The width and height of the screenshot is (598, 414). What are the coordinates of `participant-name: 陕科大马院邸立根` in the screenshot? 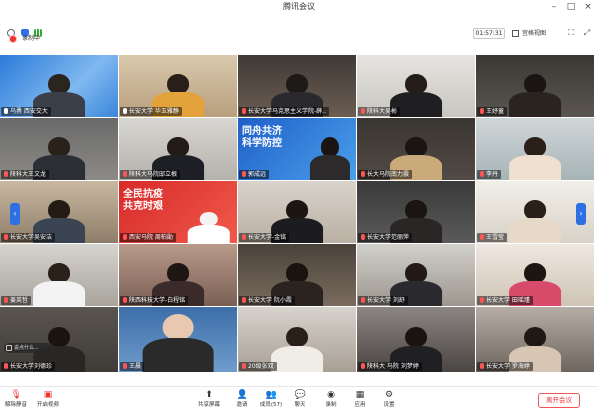 It's located at (150, 174).